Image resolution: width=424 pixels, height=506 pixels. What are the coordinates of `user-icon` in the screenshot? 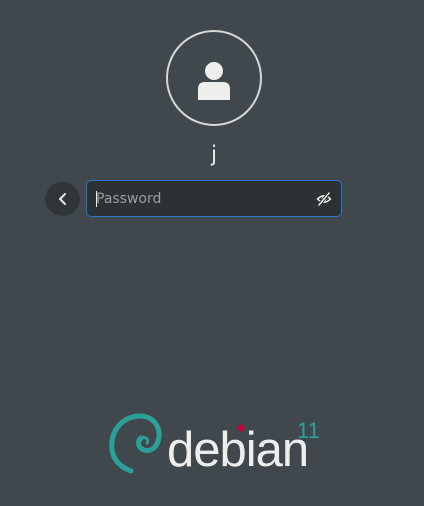 It's located at (214, 81).